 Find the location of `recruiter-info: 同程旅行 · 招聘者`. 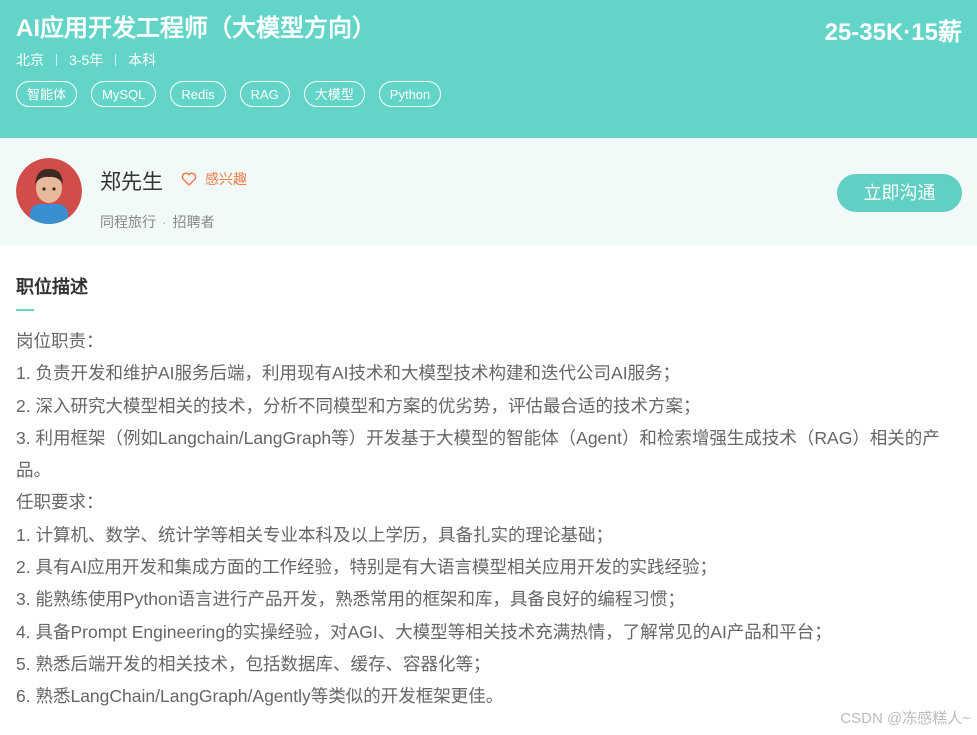

recruiter-info: 同程旅行 · 招聘者 is located at coordinates (157, 222).